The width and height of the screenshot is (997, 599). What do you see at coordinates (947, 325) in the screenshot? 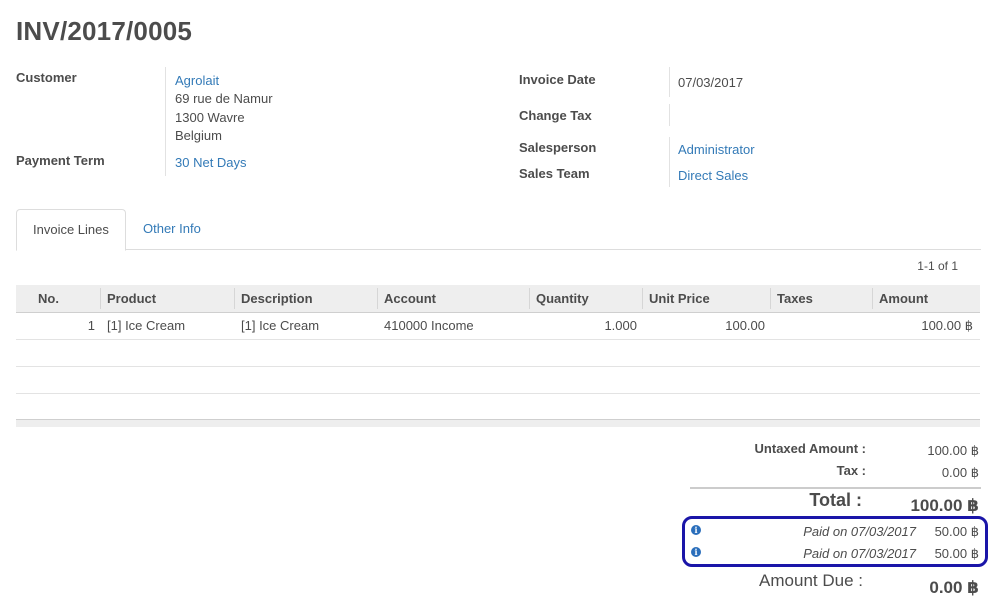
I see `cell-amount: 100.00 ฿` at bounding box center [947, 325].